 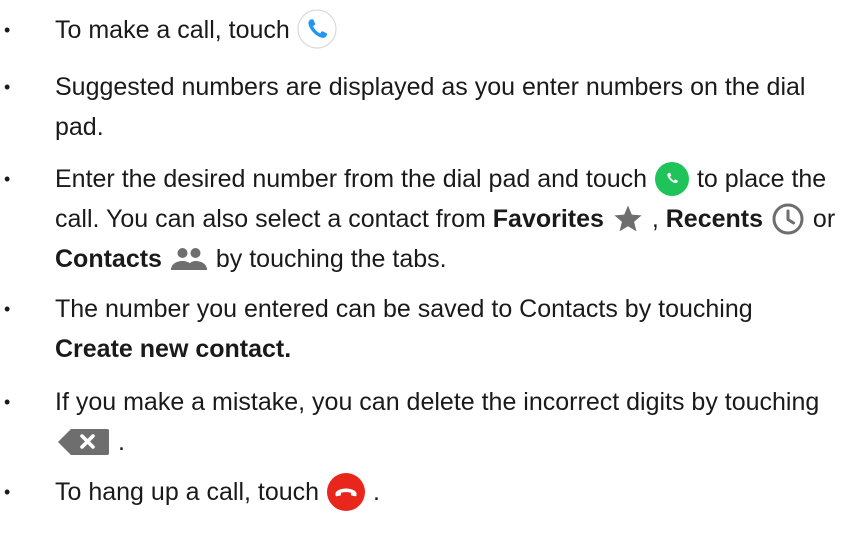 What do you see at coordinates (172, 30) in the screenshot?
I see `item-text: To make a call, touch` at bounding box center [172, 30].